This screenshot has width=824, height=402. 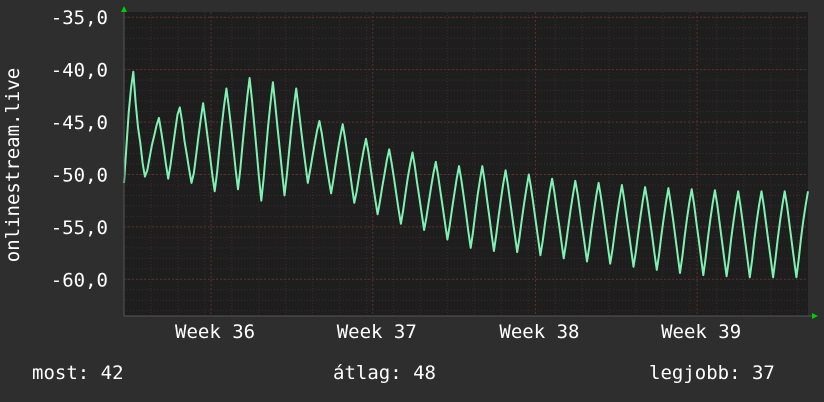 What do you see at coordinates (79, 175) in the screenshot?
I see `y-tick-label: -50,0` at bounding box center [79, 175].